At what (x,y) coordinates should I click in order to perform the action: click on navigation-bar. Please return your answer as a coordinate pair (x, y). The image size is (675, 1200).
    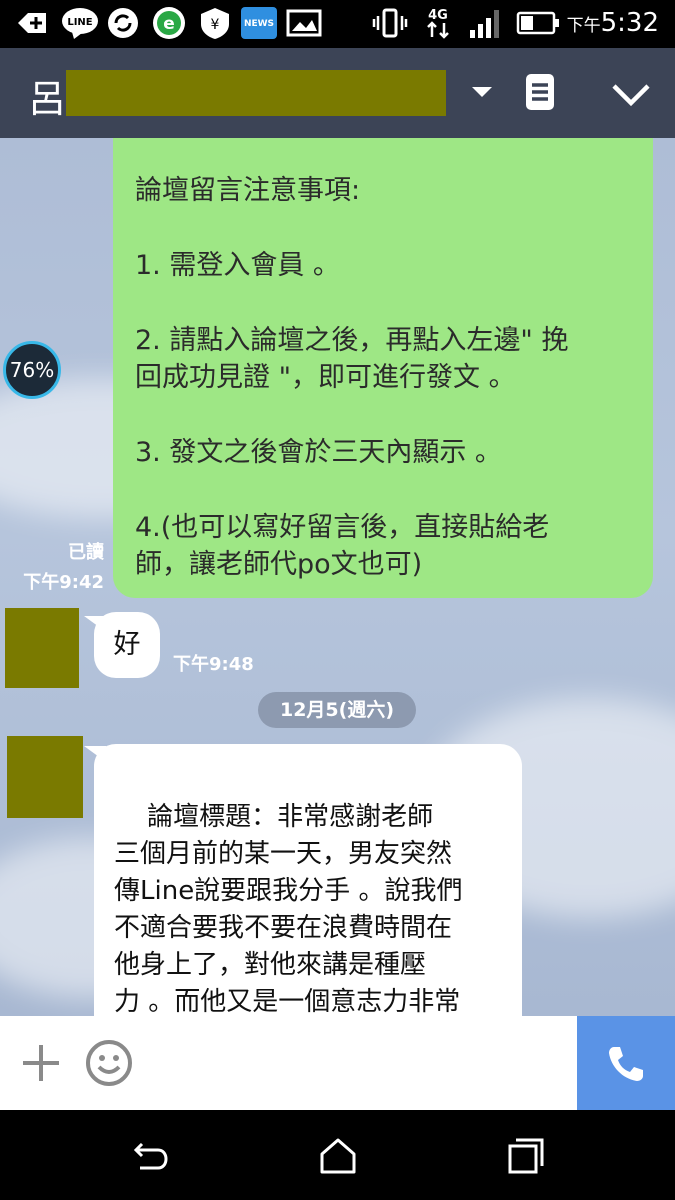
    Looking at the image, I should click on (337, 1155).